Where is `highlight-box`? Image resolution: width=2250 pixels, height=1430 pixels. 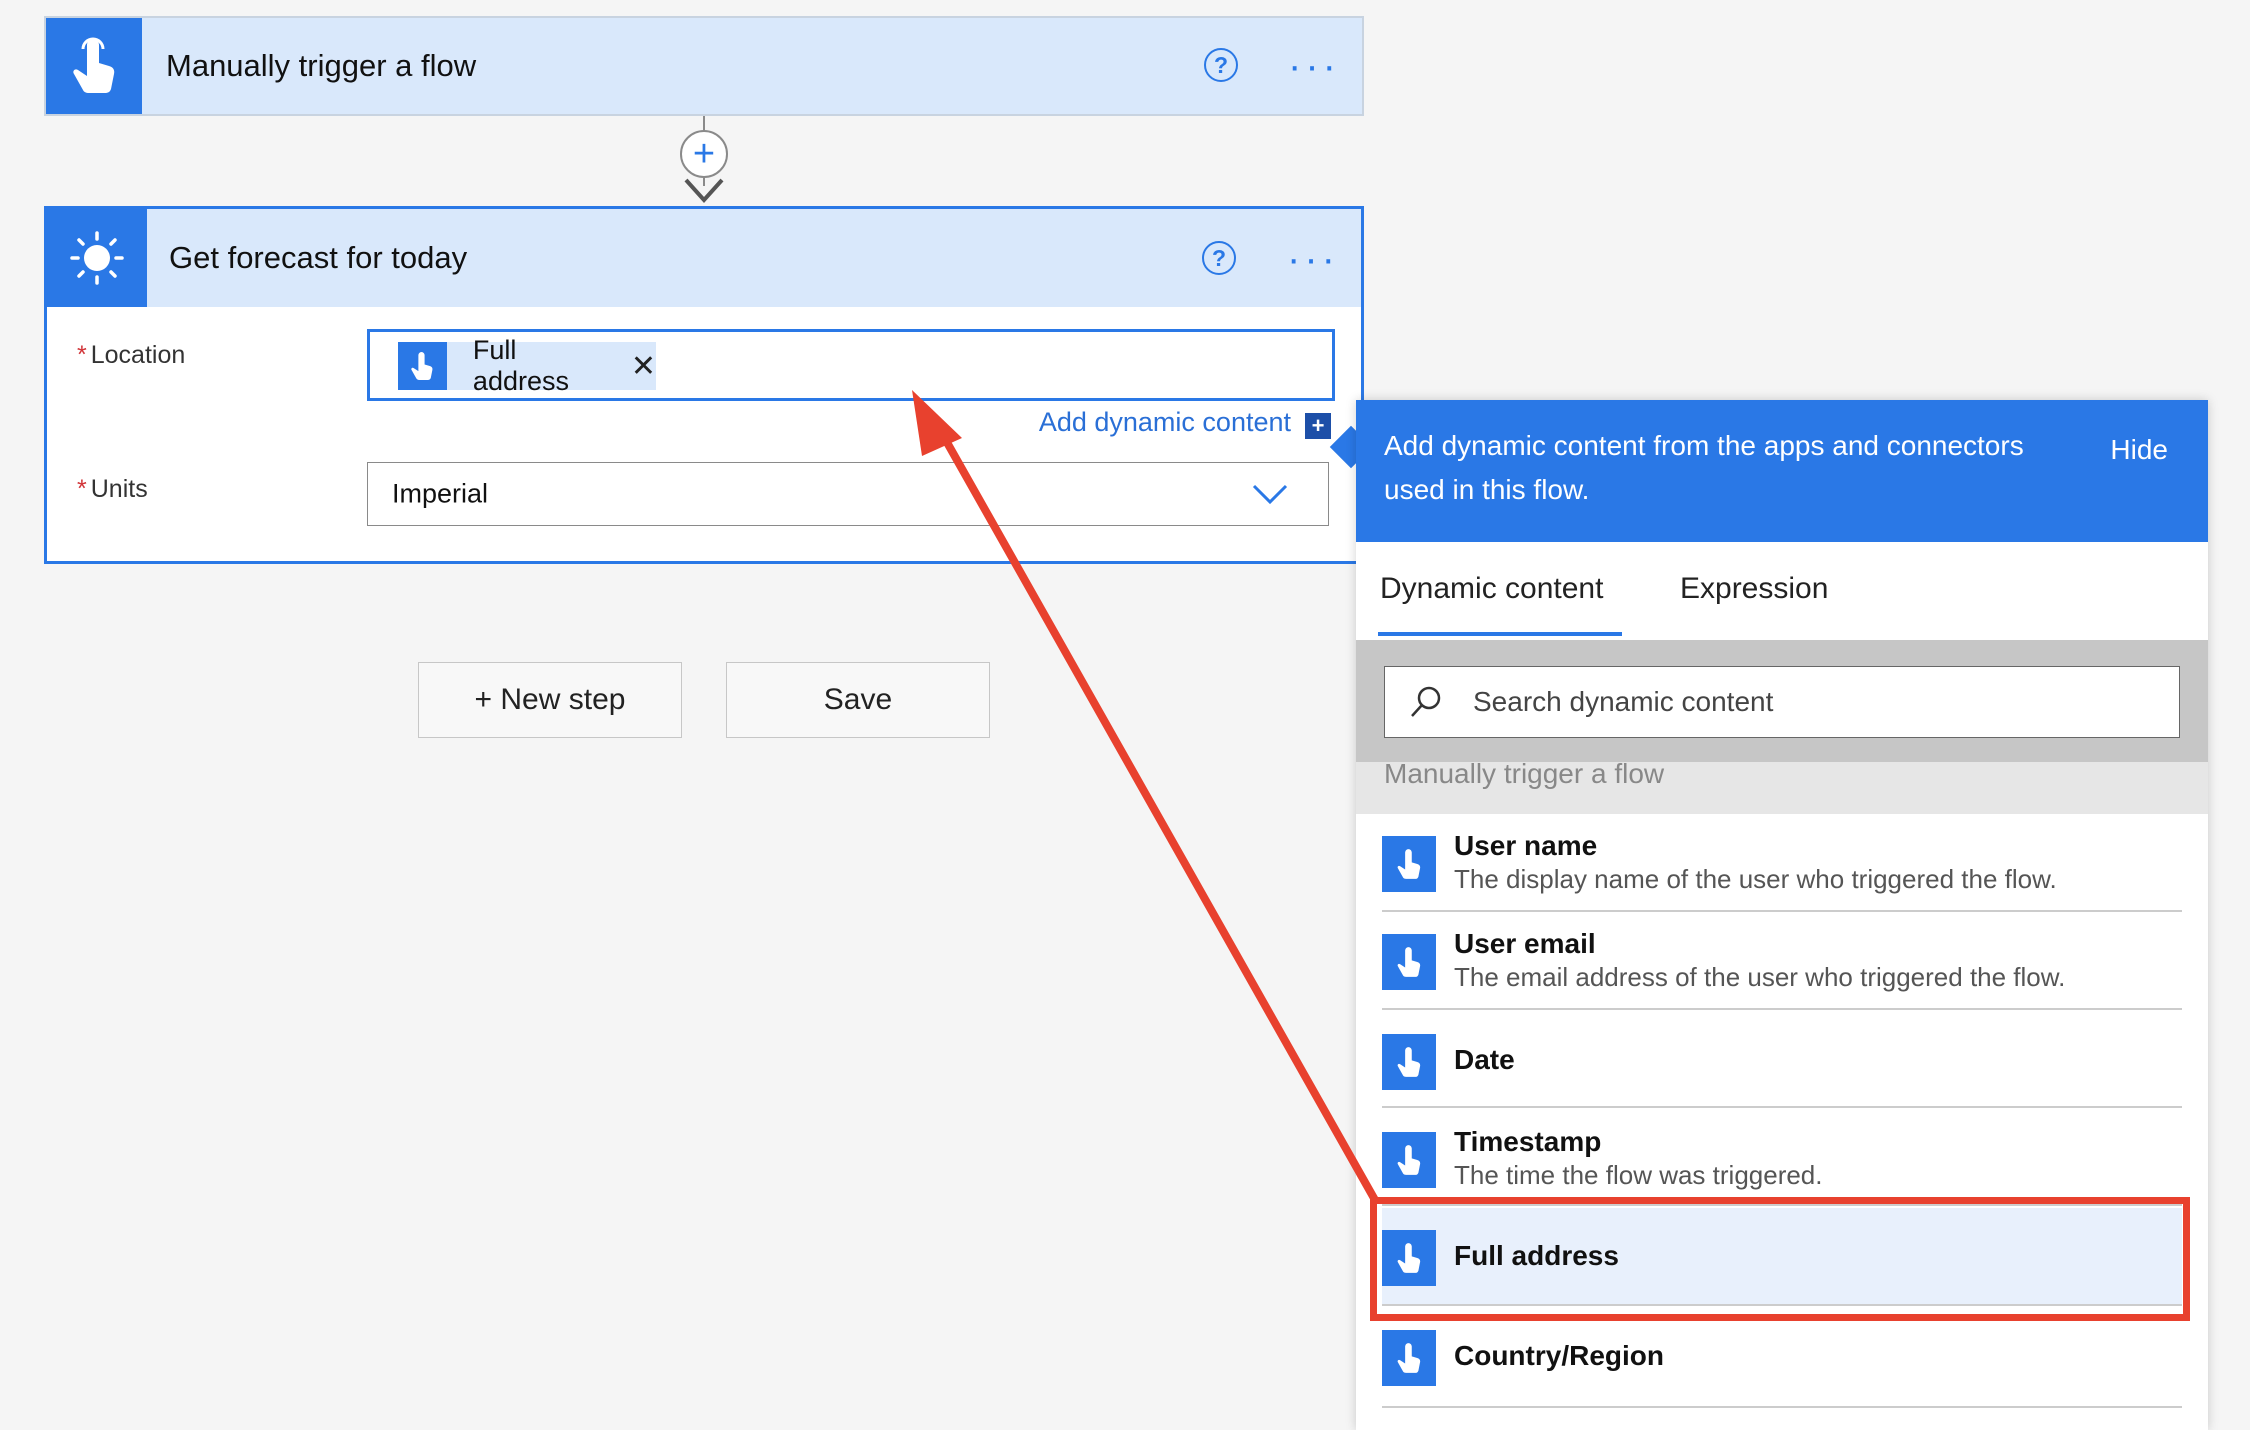 highlight-box is located at coordinates (1780, 1259).